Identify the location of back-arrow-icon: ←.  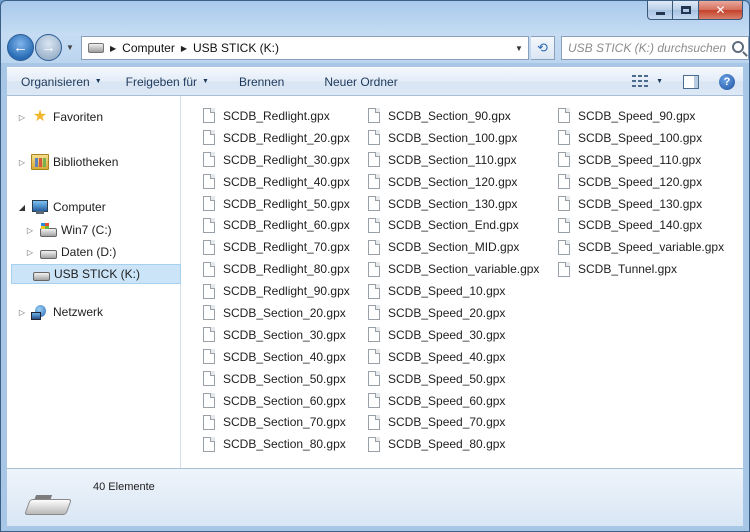
(20, 47).